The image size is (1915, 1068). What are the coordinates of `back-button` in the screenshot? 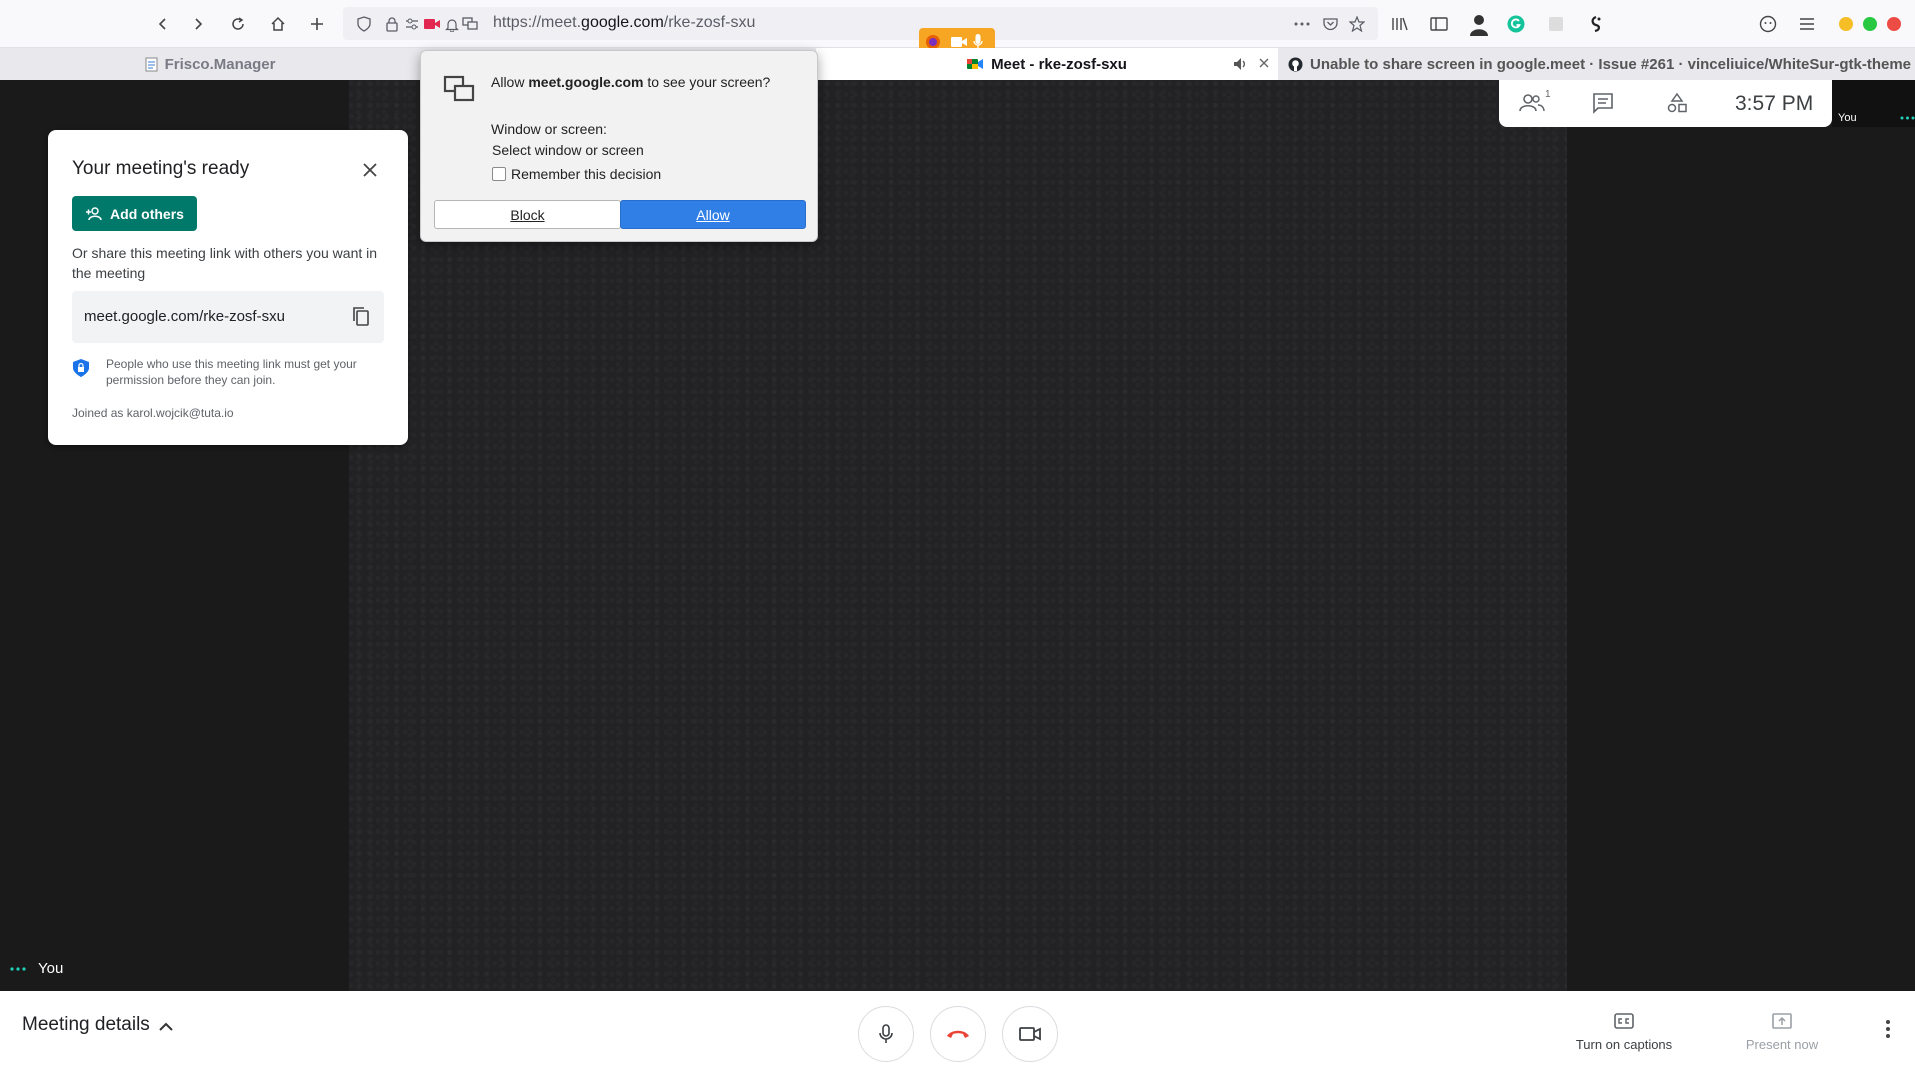 It's located at (163, 24).